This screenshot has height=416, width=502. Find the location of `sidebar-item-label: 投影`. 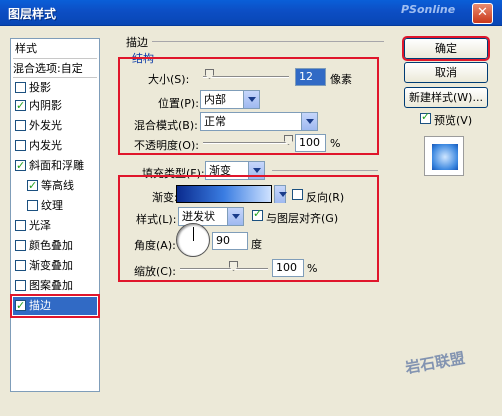

sidebar-item-label: 投影 is located at coordinates (40, 87).